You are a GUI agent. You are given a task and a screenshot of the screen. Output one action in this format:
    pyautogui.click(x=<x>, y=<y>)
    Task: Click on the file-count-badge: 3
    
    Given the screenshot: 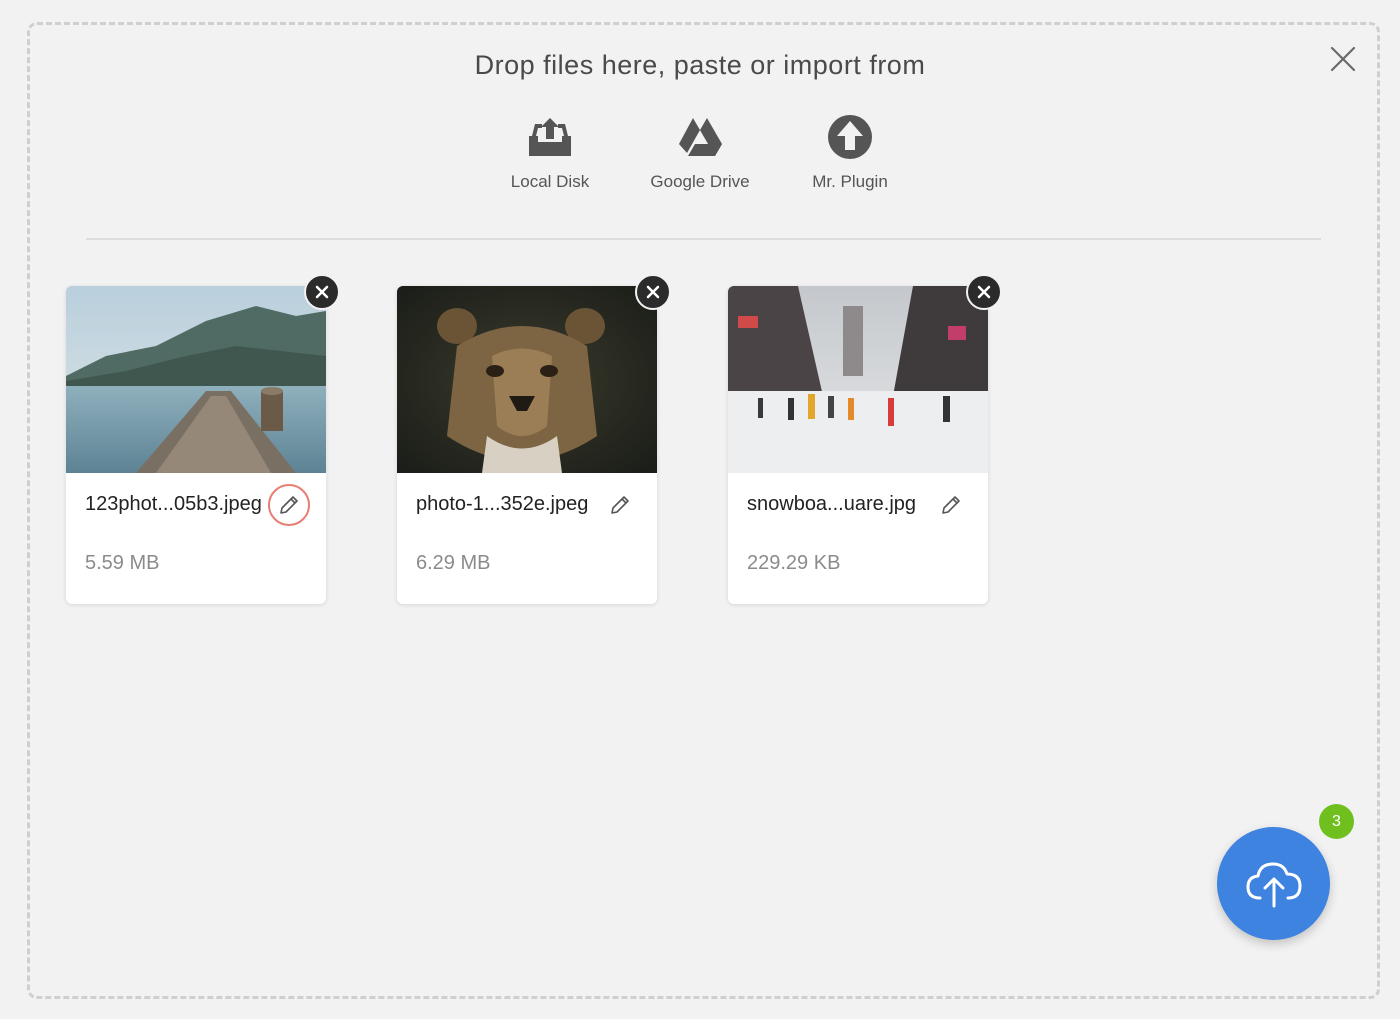 What is the action you would take?
    pyautogui.click(x=1336, y=821)
    